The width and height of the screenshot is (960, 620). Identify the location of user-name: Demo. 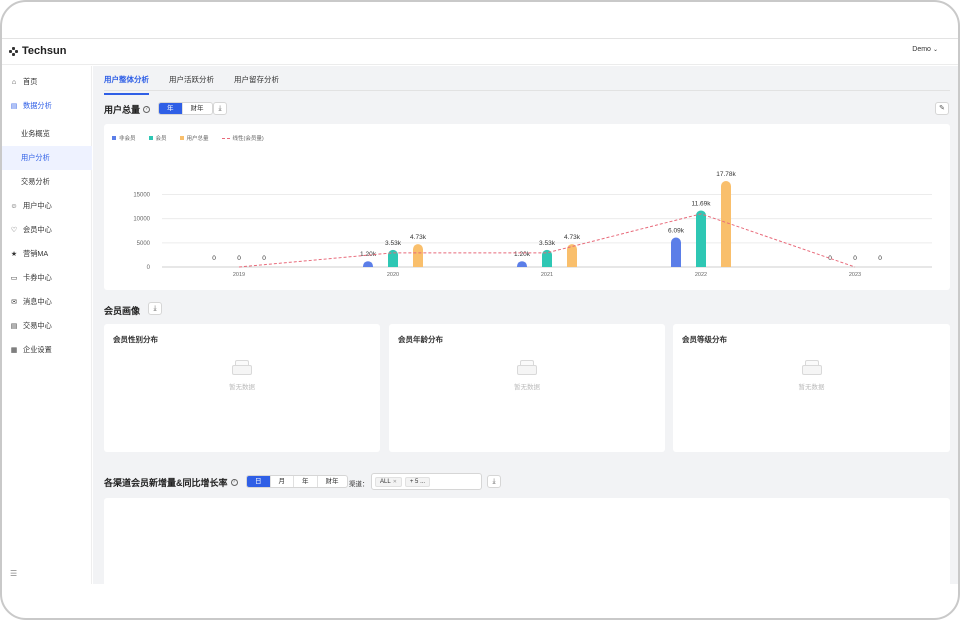
(921, 49).